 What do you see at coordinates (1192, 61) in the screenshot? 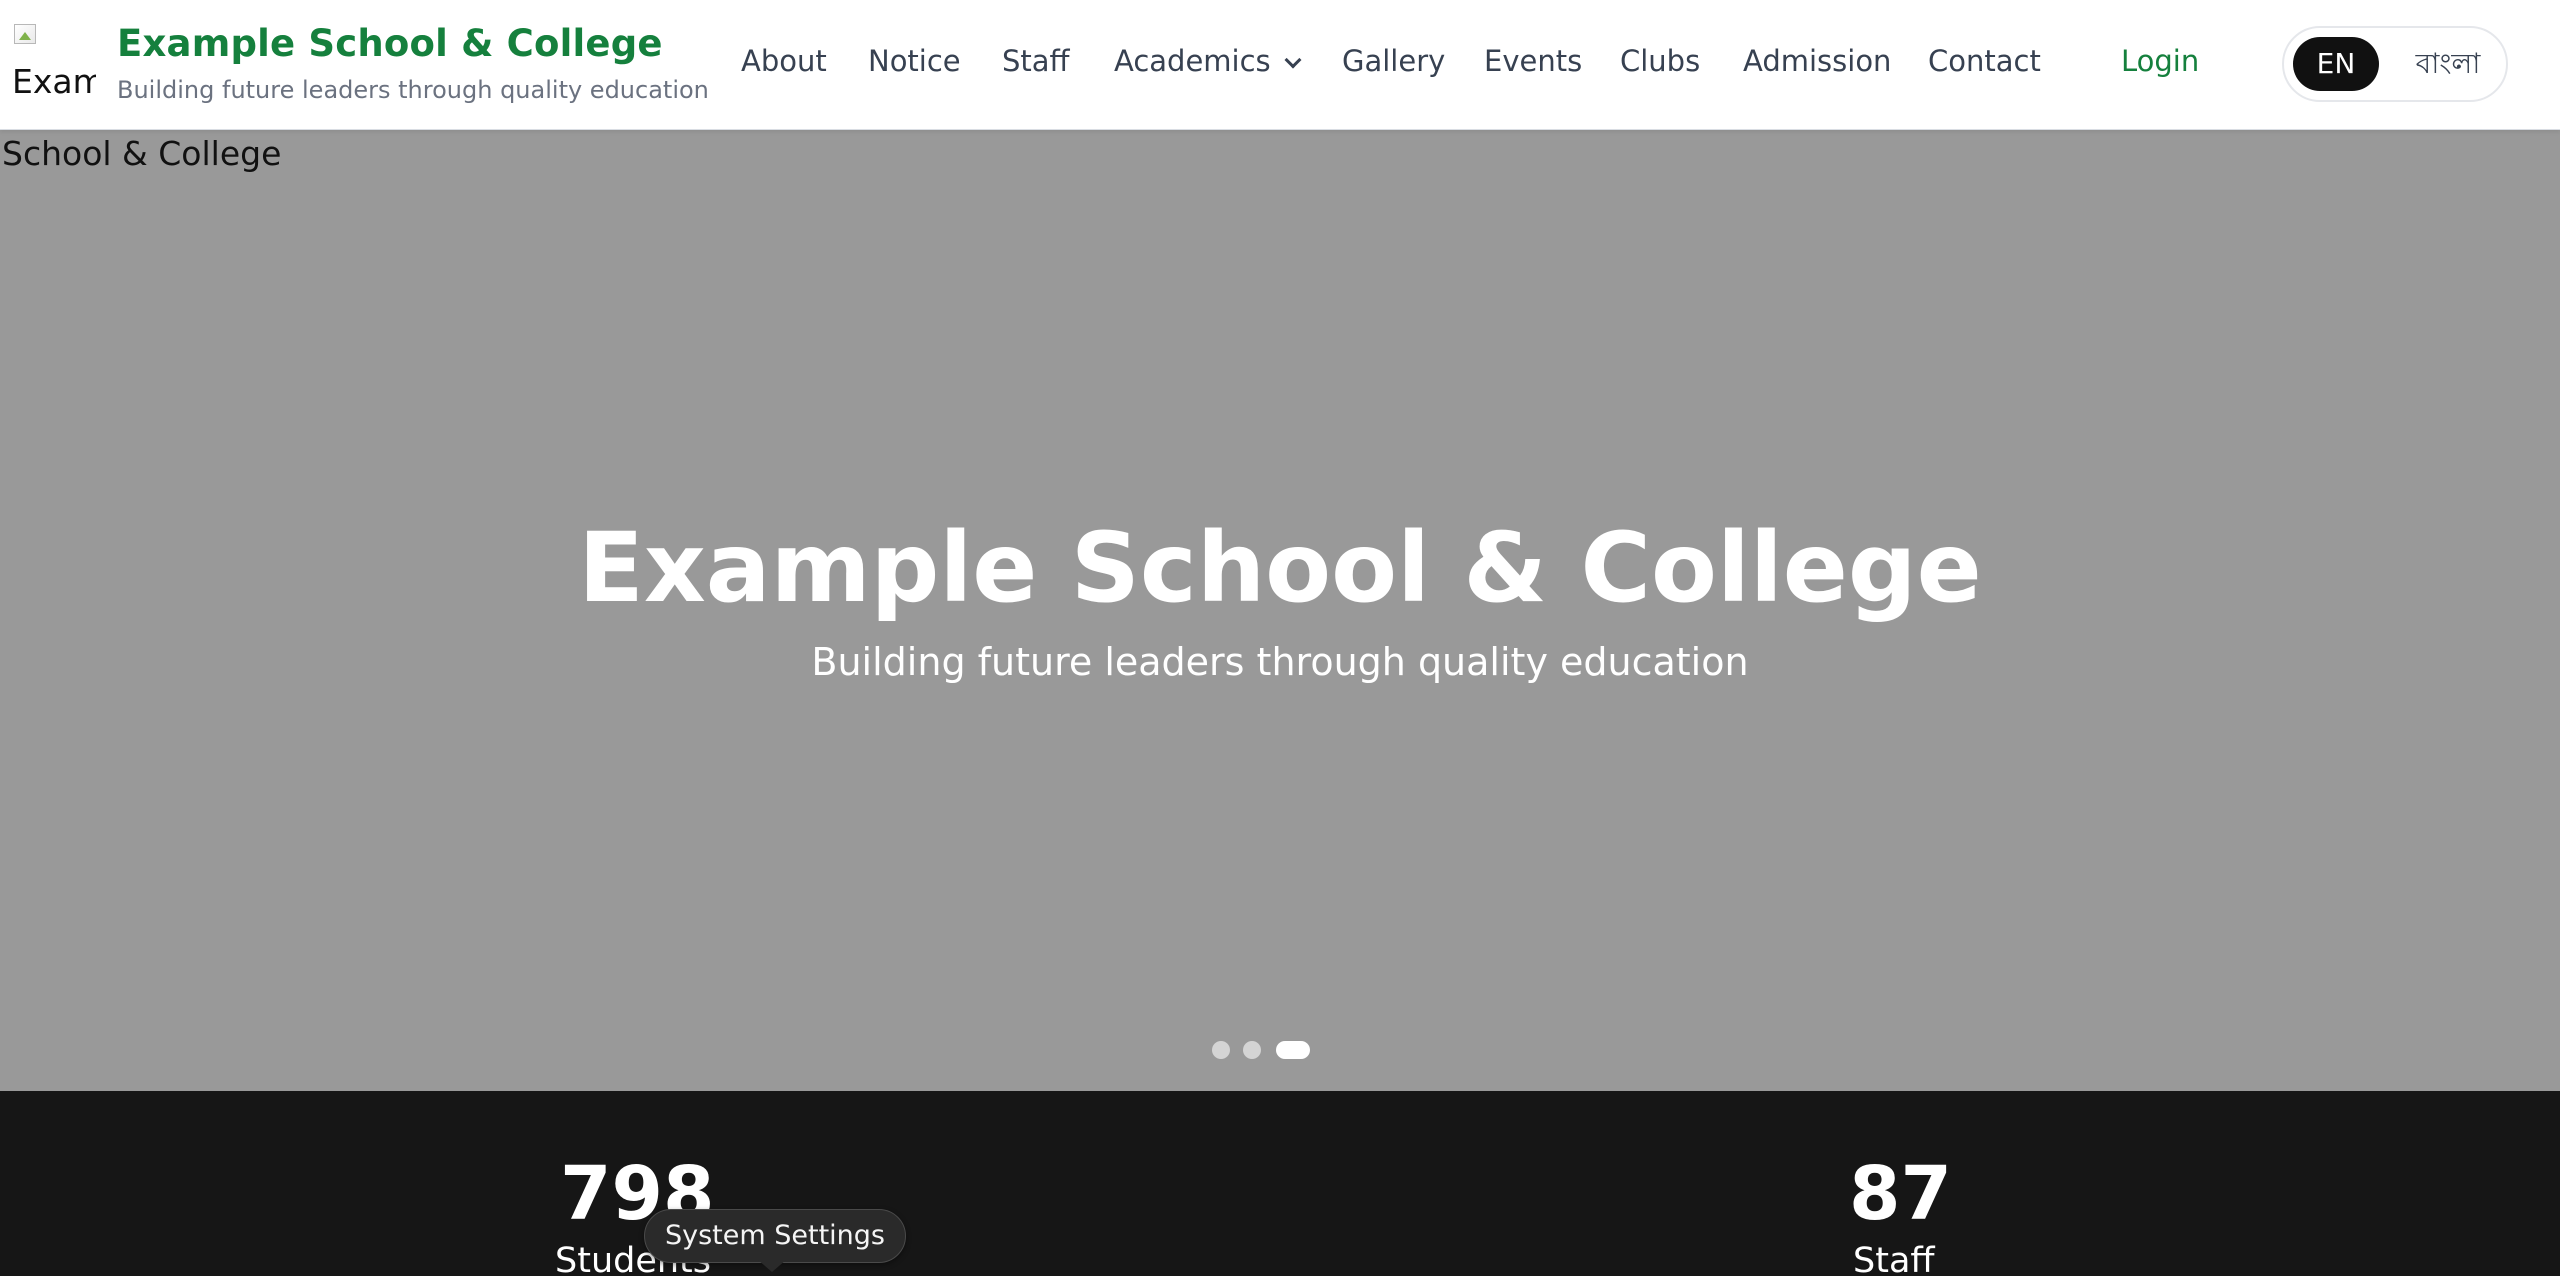
I see `nav-academics-label: Academics` at bounding box center [1192, 61].